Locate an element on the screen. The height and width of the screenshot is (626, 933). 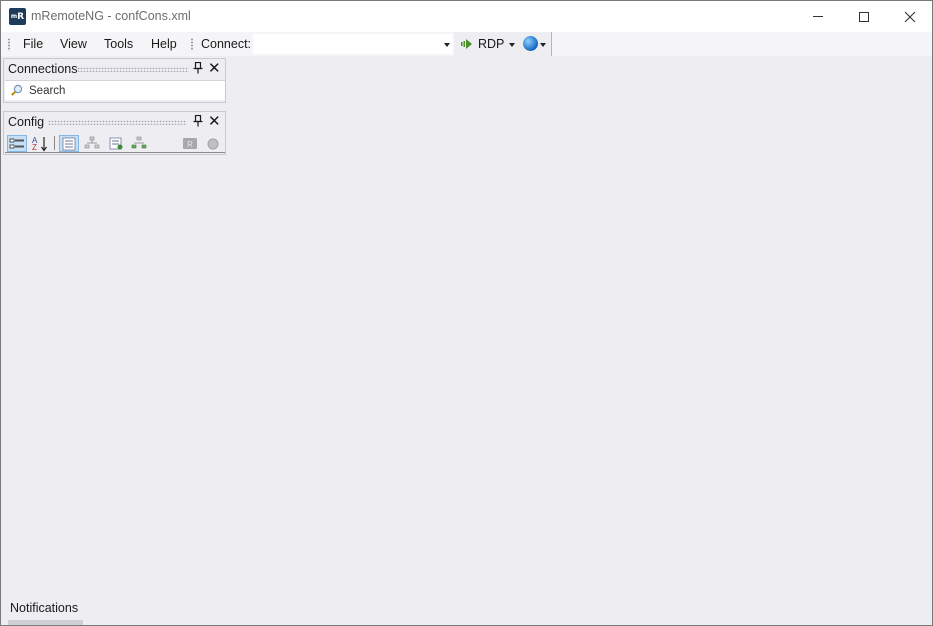
inheritance-button is located at coordinates (93, 143).